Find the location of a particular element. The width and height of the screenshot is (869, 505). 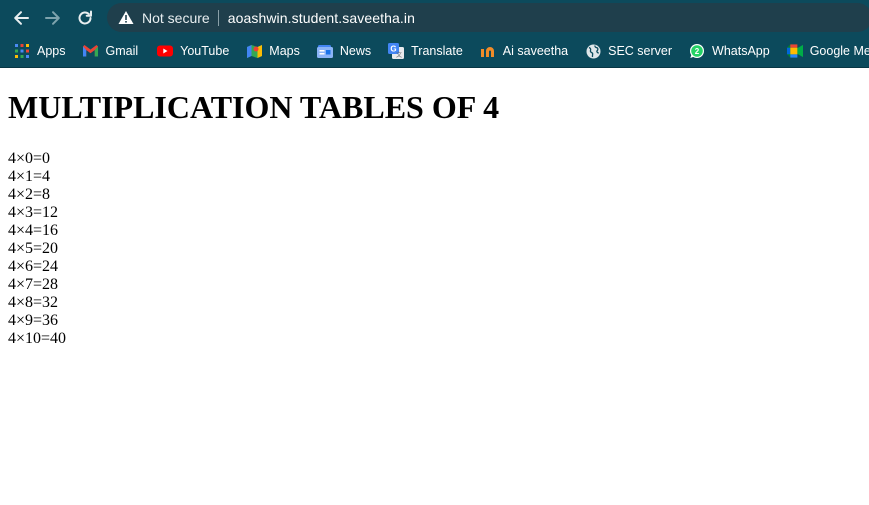

bookmark-gmail: Gmail is located at coordinates (111, 51).